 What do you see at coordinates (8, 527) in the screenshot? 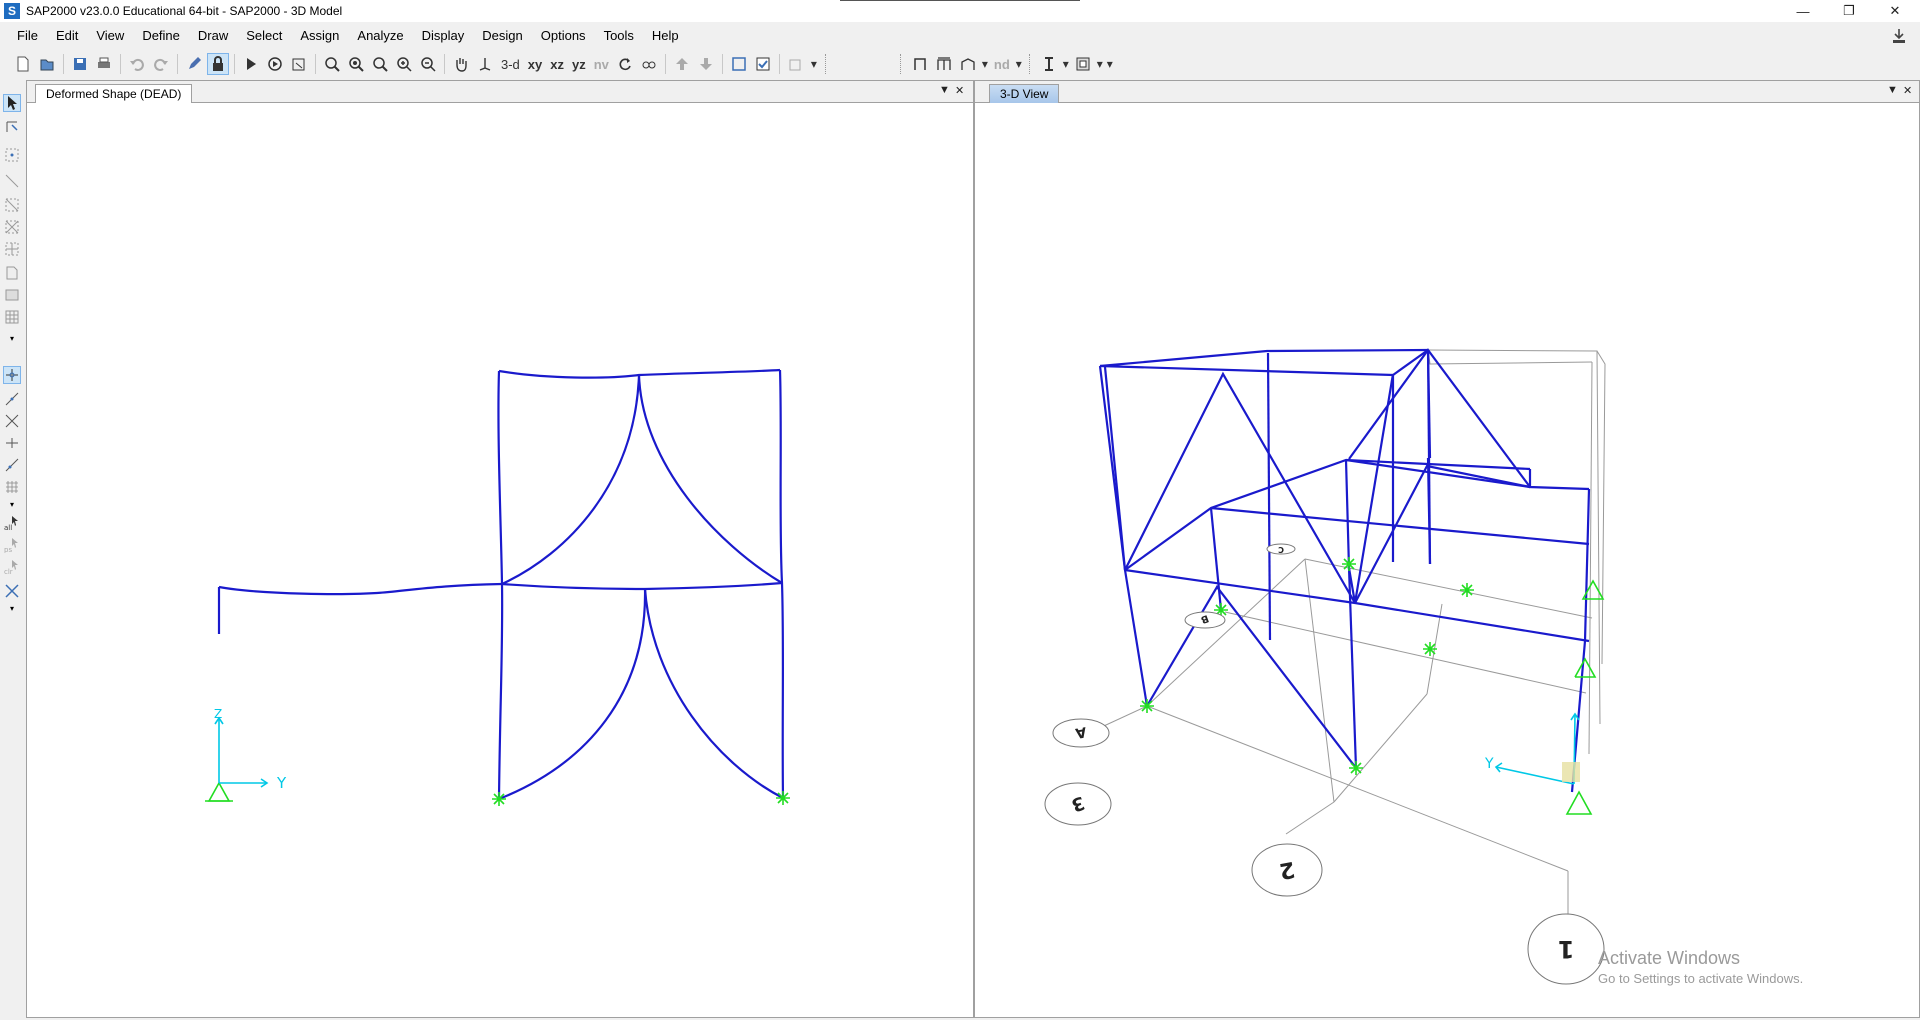
I see `svg-text: all` at bounding box center [8, 527].